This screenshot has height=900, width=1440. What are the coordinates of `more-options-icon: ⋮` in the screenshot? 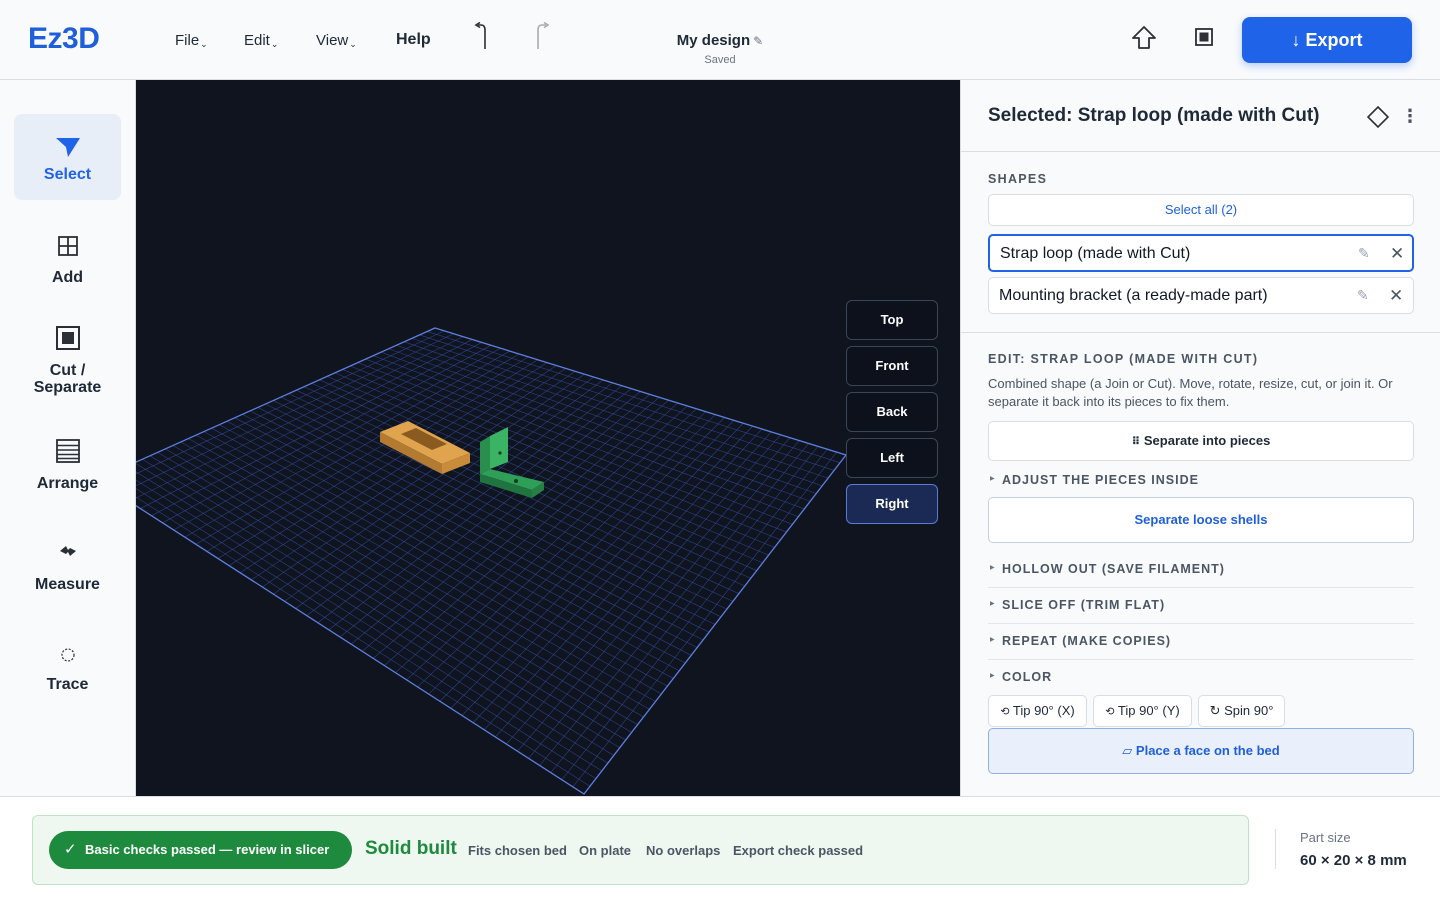 It's located at (1410, 117).